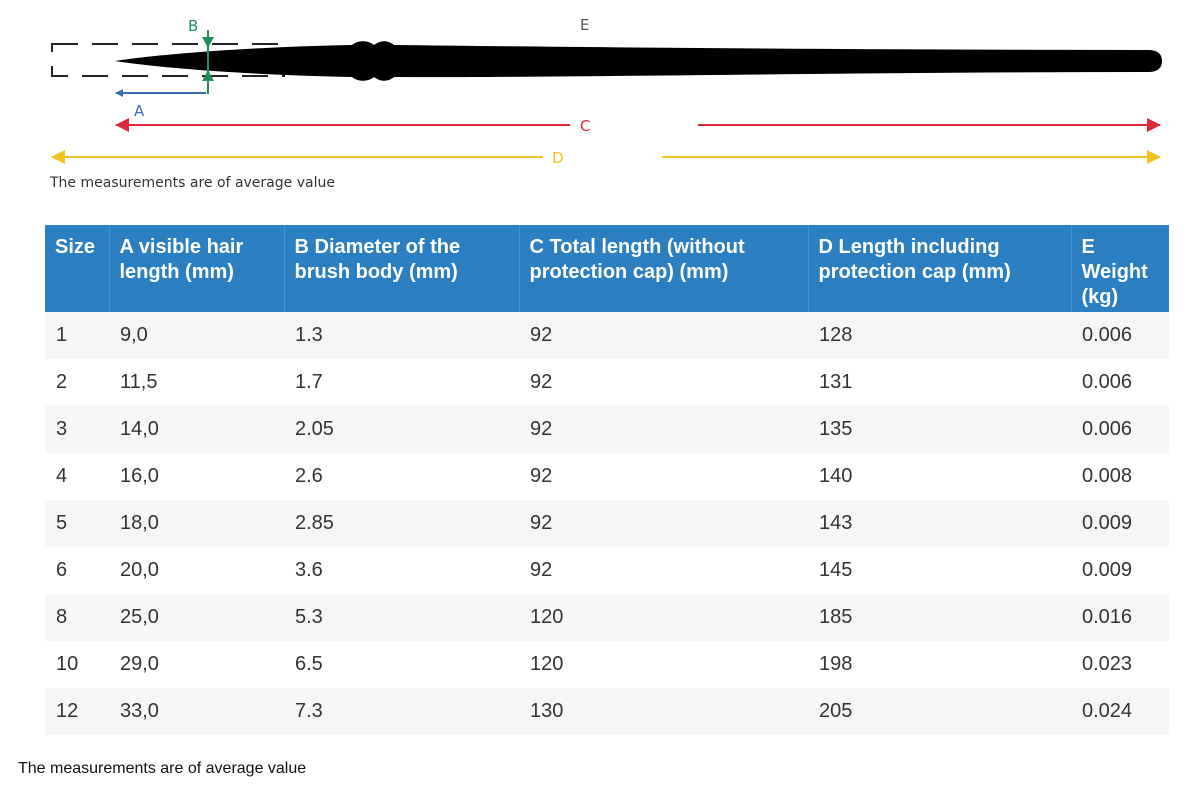 The image size is (1200, 789). What do you see at coordinates (402, 268) in the screenshot?
I see `column-header: B Diameter of the brush body (mm)` at bounding box center [402, 268].